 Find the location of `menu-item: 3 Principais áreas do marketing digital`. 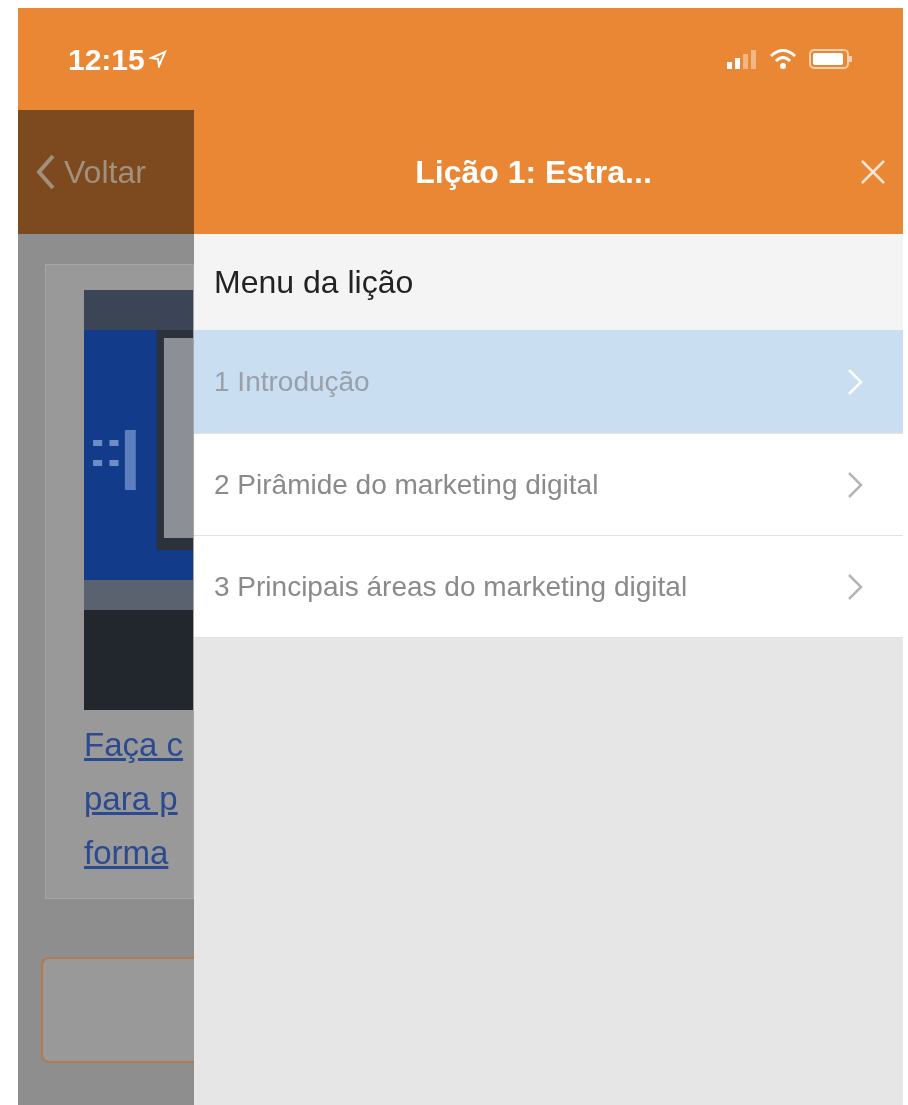

menu-item: 3 Principais áreas do marketing digital is located at coordinates (548, 587).